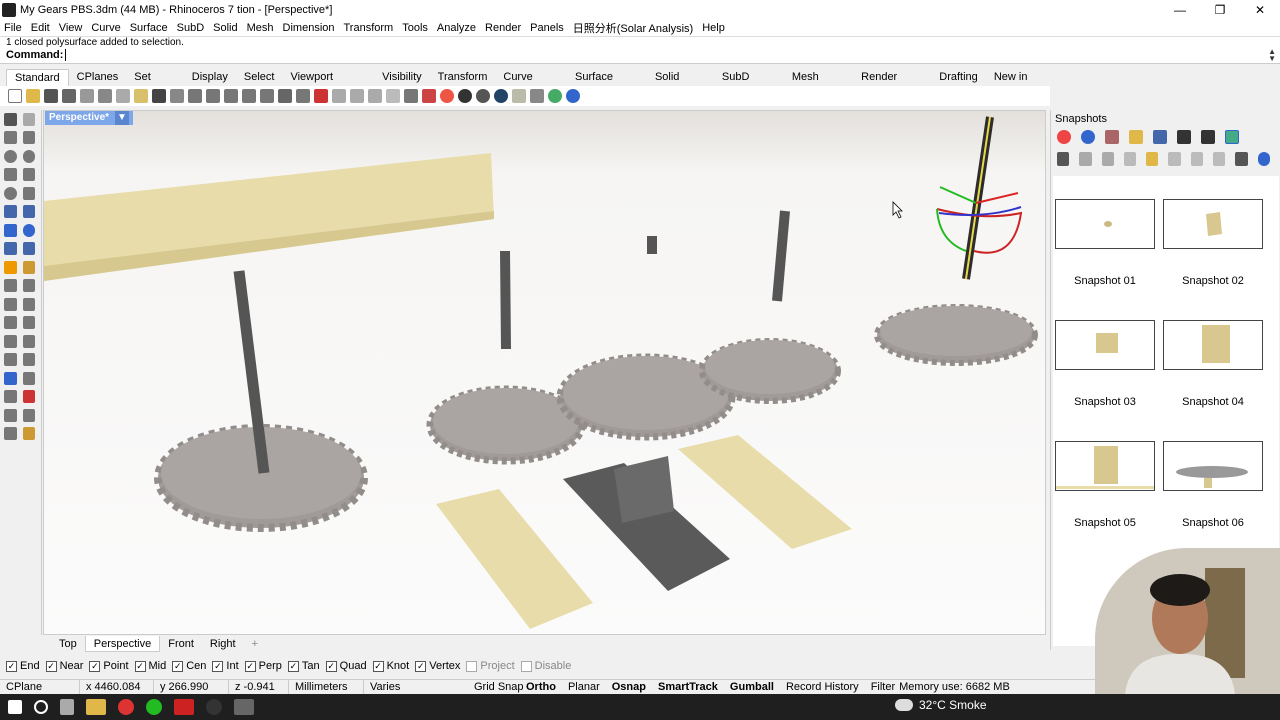  Describe the element at coordinates (339, 96) in the screenshot. I see `select-icon` at that location.